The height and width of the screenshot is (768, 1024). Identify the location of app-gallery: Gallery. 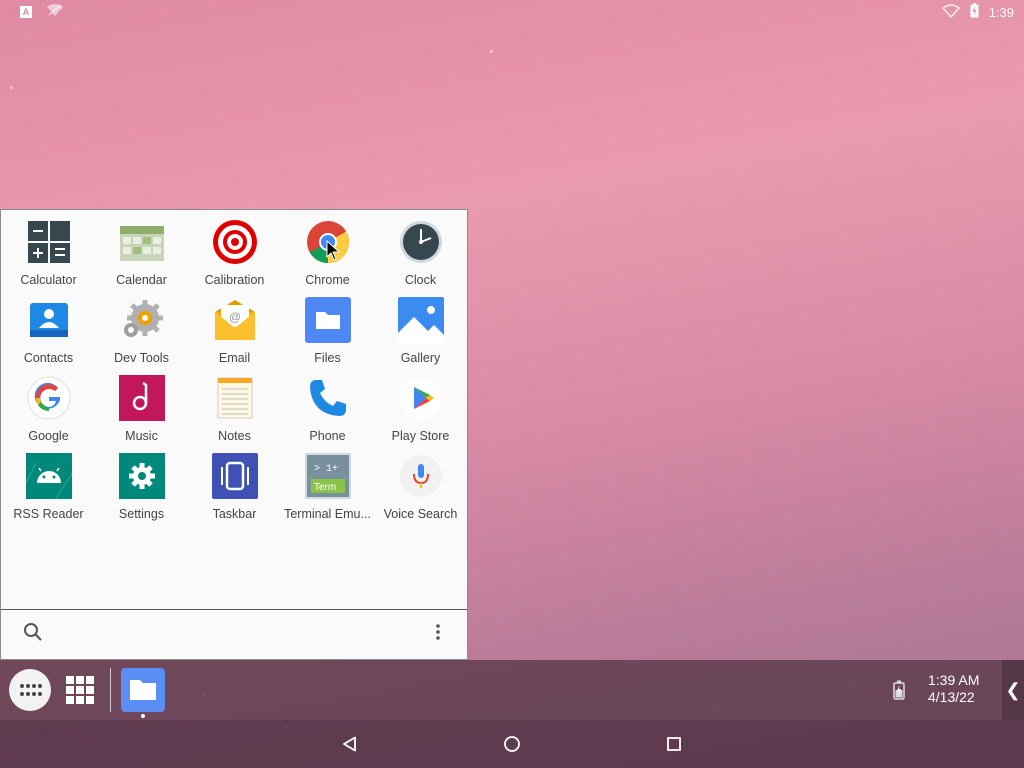
(420, 327).